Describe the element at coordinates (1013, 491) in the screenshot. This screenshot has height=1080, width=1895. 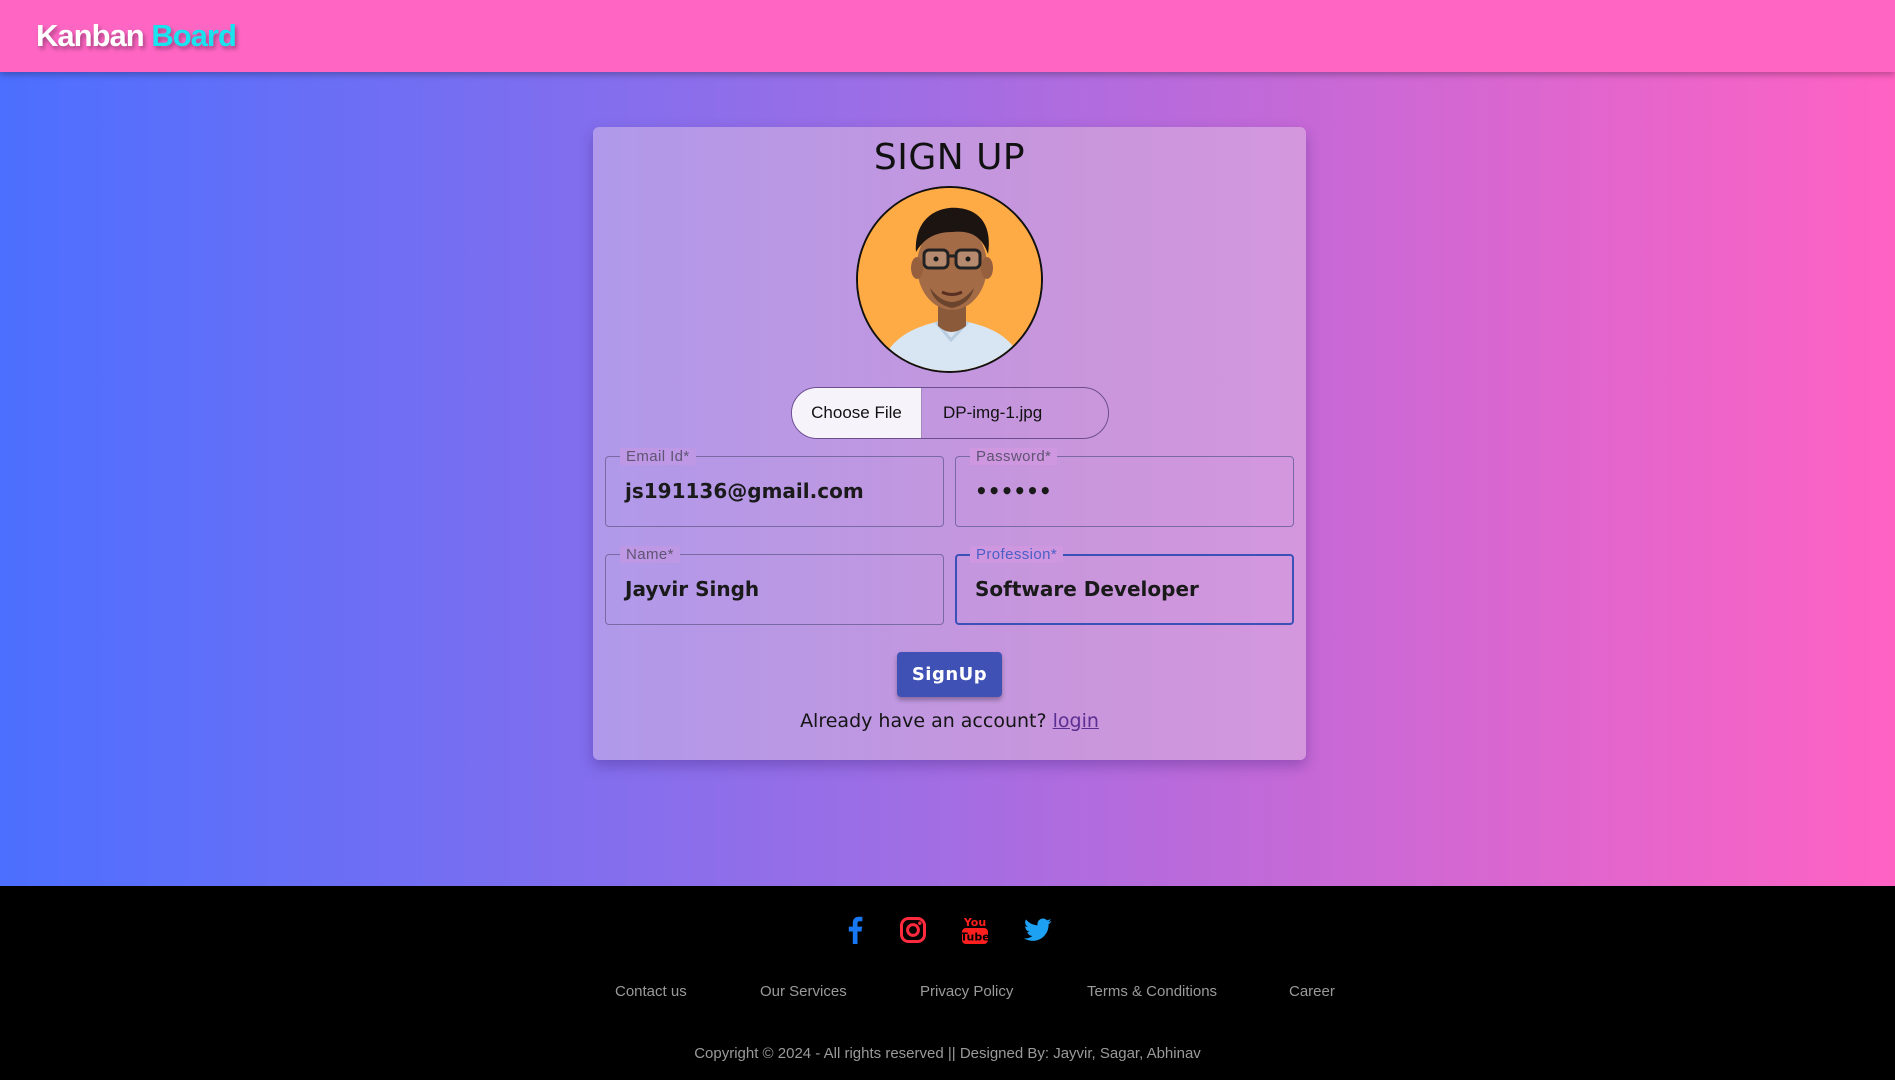
I see `password-field-value: ••••••` at that location.